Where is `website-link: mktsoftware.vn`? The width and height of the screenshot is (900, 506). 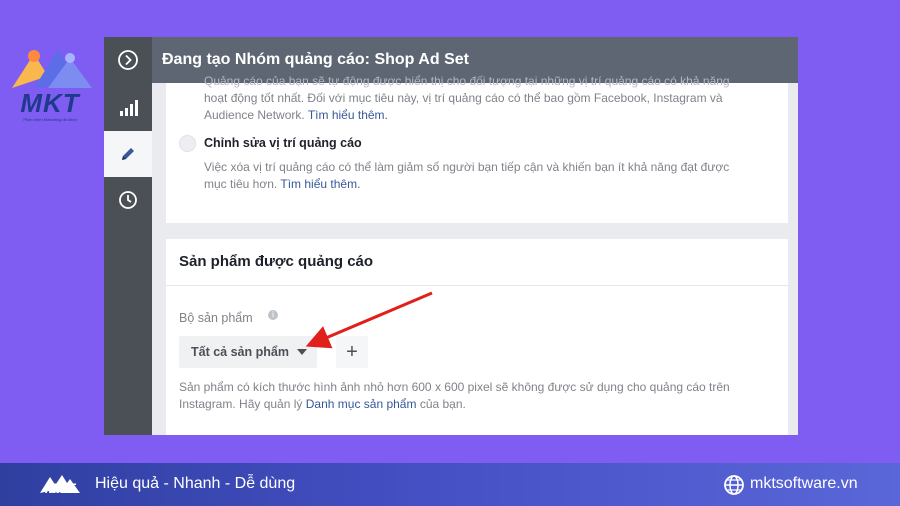 website-link: mktsoftware.vn is located at coordinates (804, 484).